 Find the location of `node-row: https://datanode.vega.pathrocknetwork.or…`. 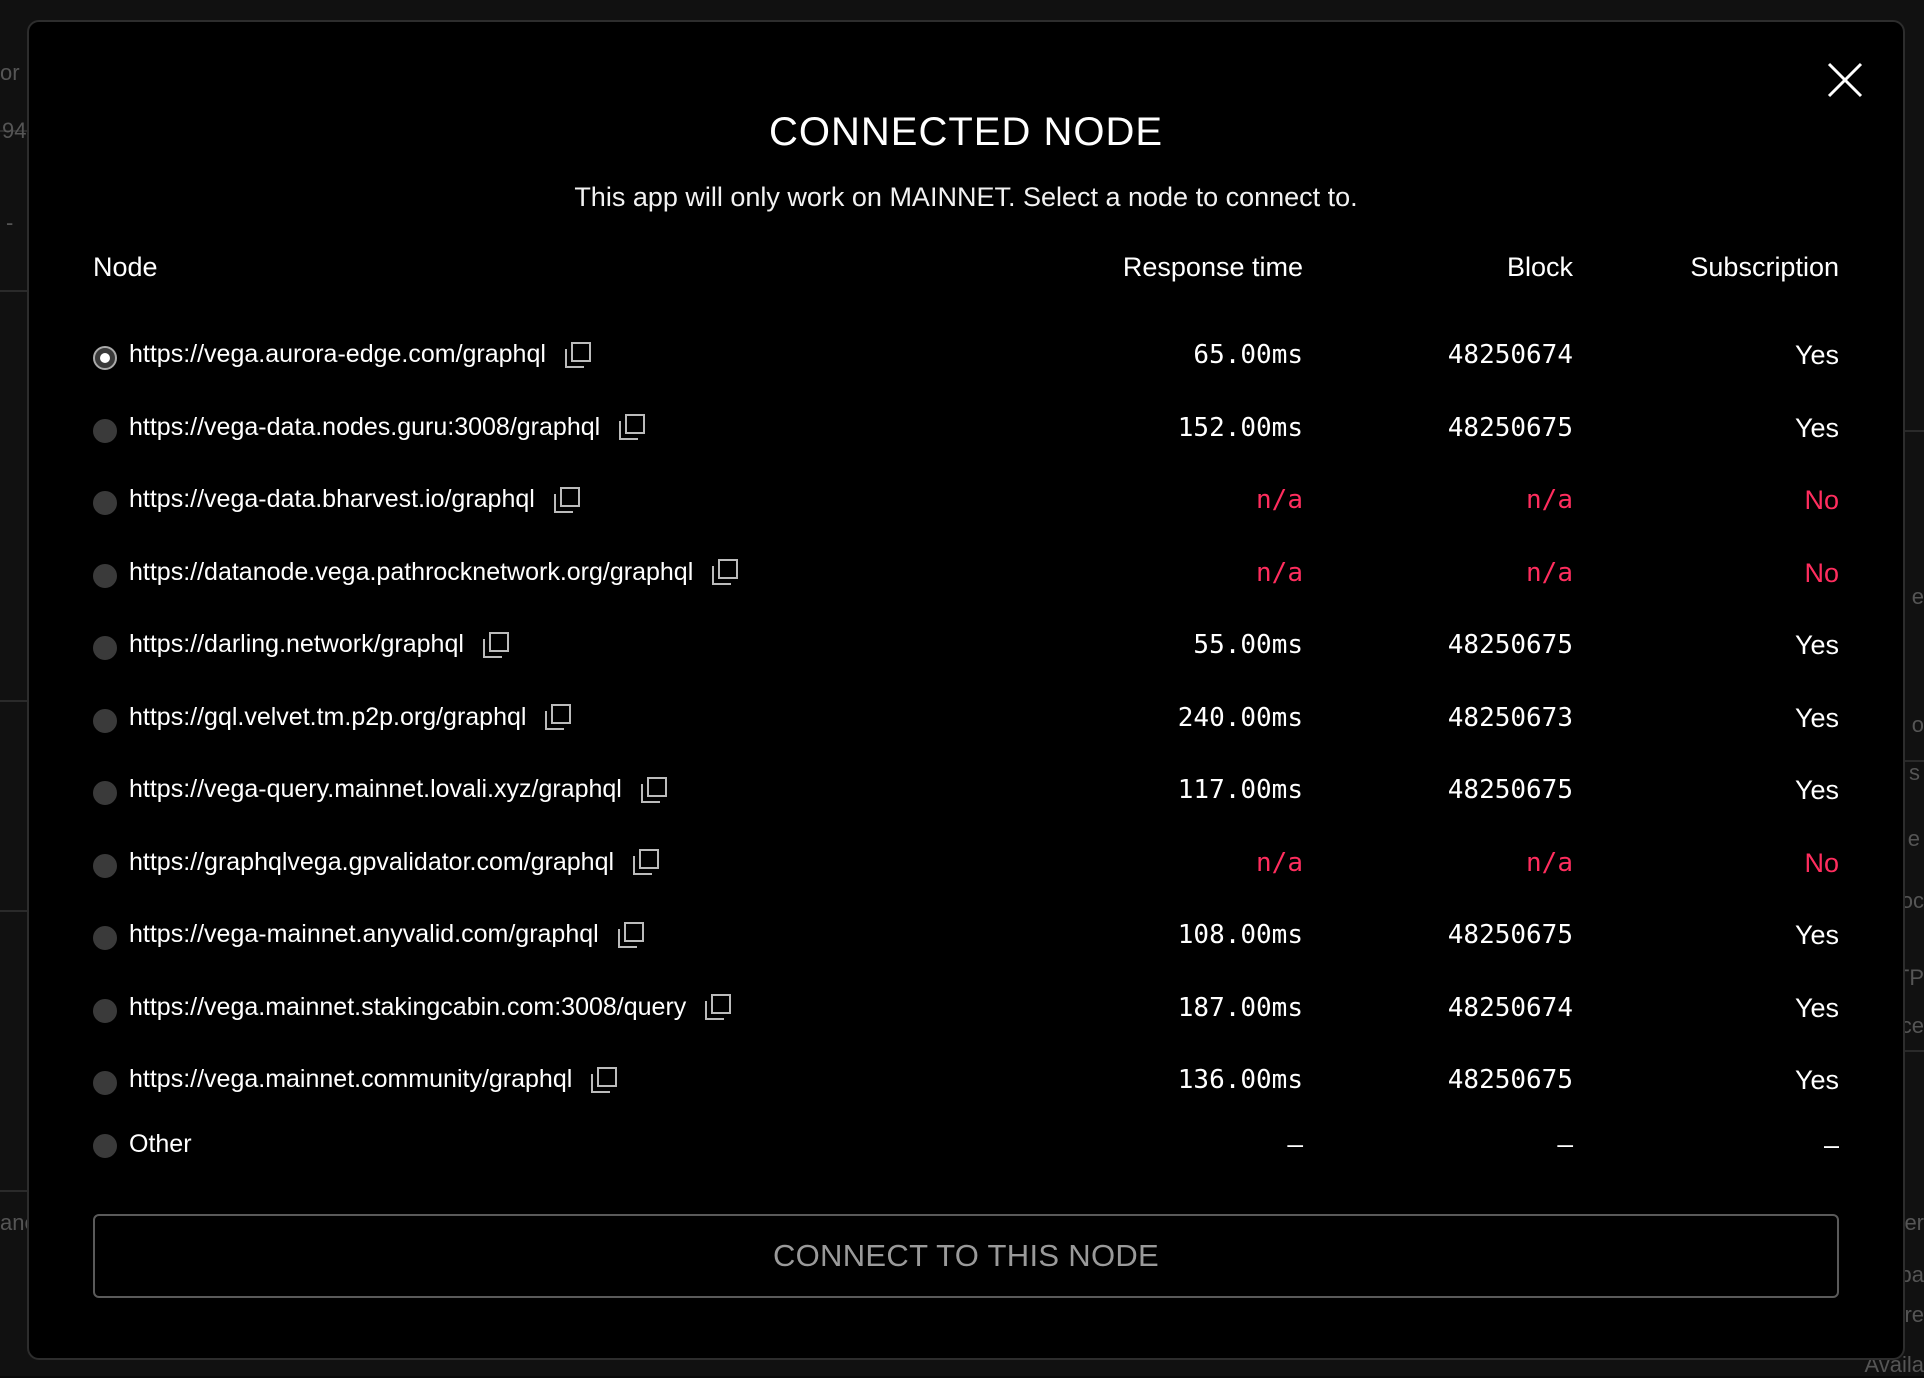

node-row: https://datanode.vega.pathrocknetwork.or… is located at coordinates (966, 576).